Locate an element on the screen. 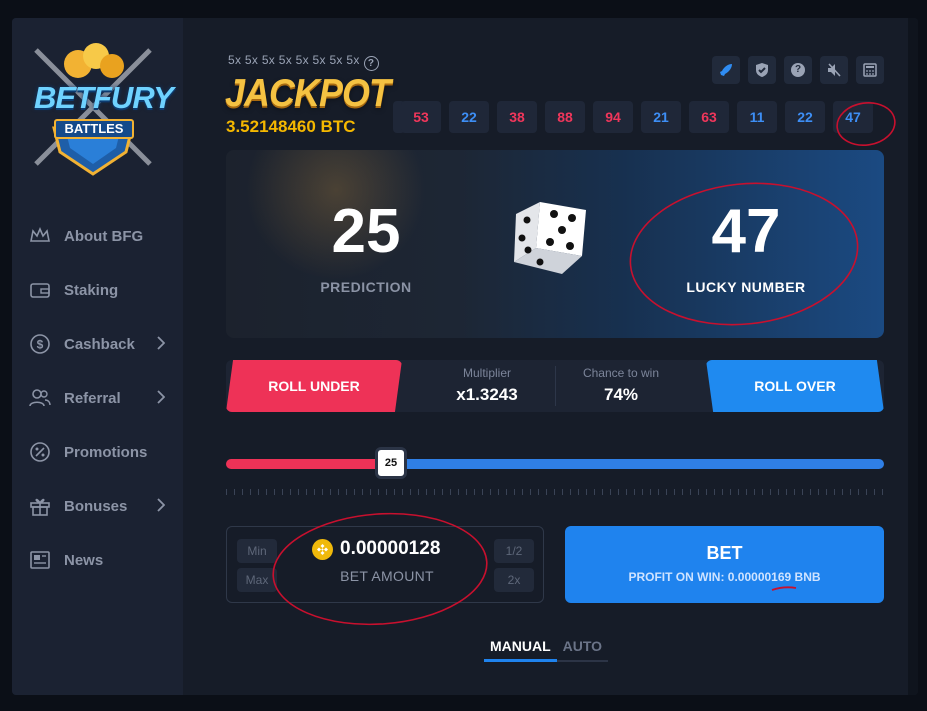 Image resolution: width=927 pixels, height=711 pixels. multiplier-value: x1.3243 is located at coordinates (487, 394).